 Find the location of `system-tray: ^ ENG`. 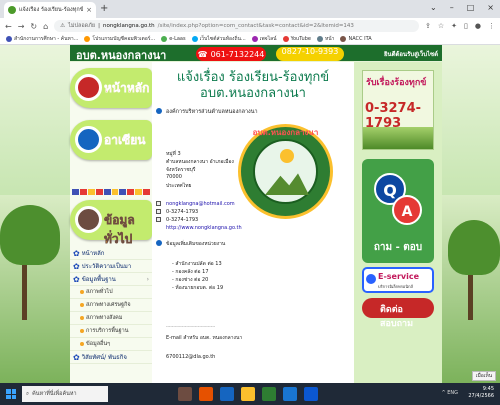

system-tray: ^ ENG is located at coordinates (449, 393).